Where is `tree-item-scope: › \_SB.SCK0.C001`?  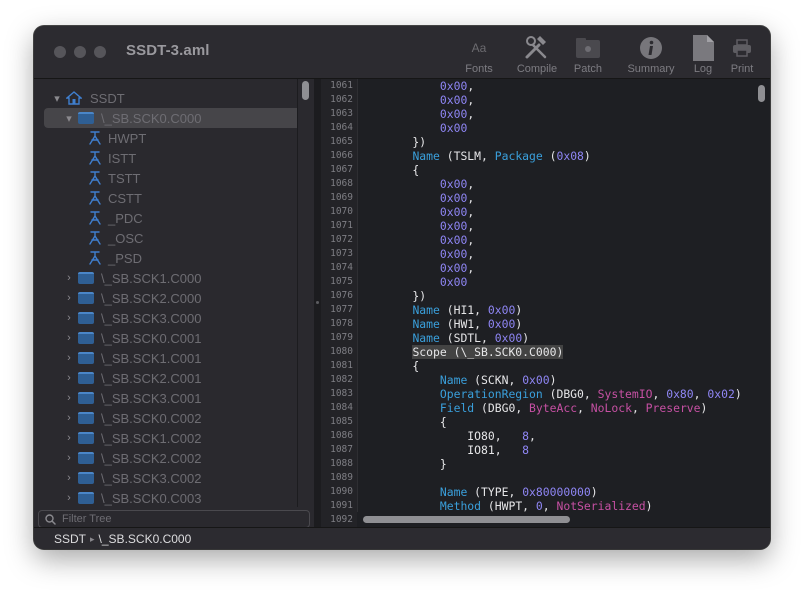
tree-item-scope: › \_SB.SCK0.C001 is located at coordinates (174, 338).